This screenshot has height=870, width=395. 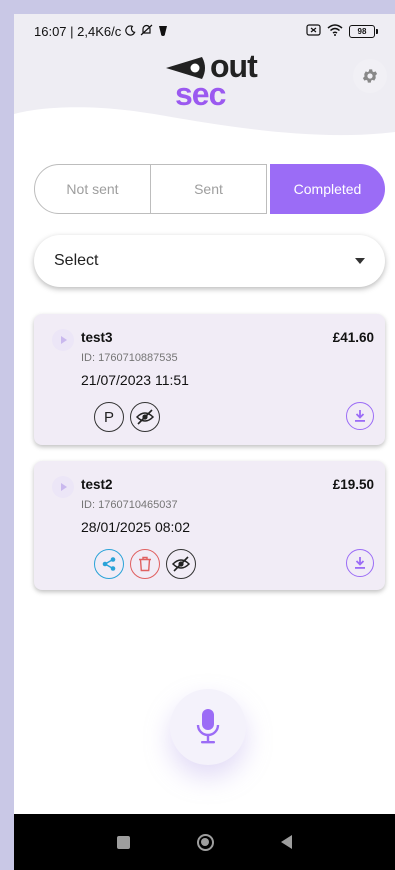 I want to click on back-icon, so click(x=286, y=842).